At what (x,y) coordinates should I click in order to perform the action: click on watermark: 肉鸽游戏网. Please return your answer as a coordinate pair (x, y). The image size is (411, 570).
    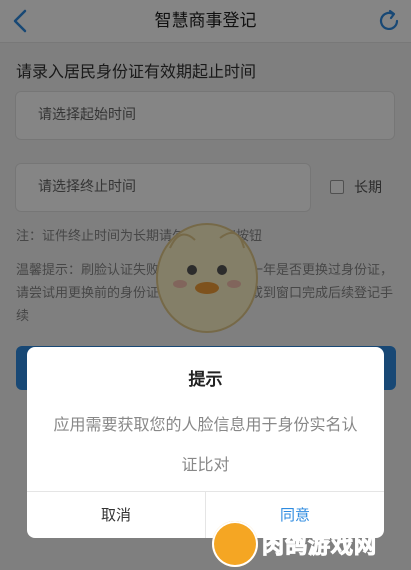
    Looking at the image, I should click on (294, 544).